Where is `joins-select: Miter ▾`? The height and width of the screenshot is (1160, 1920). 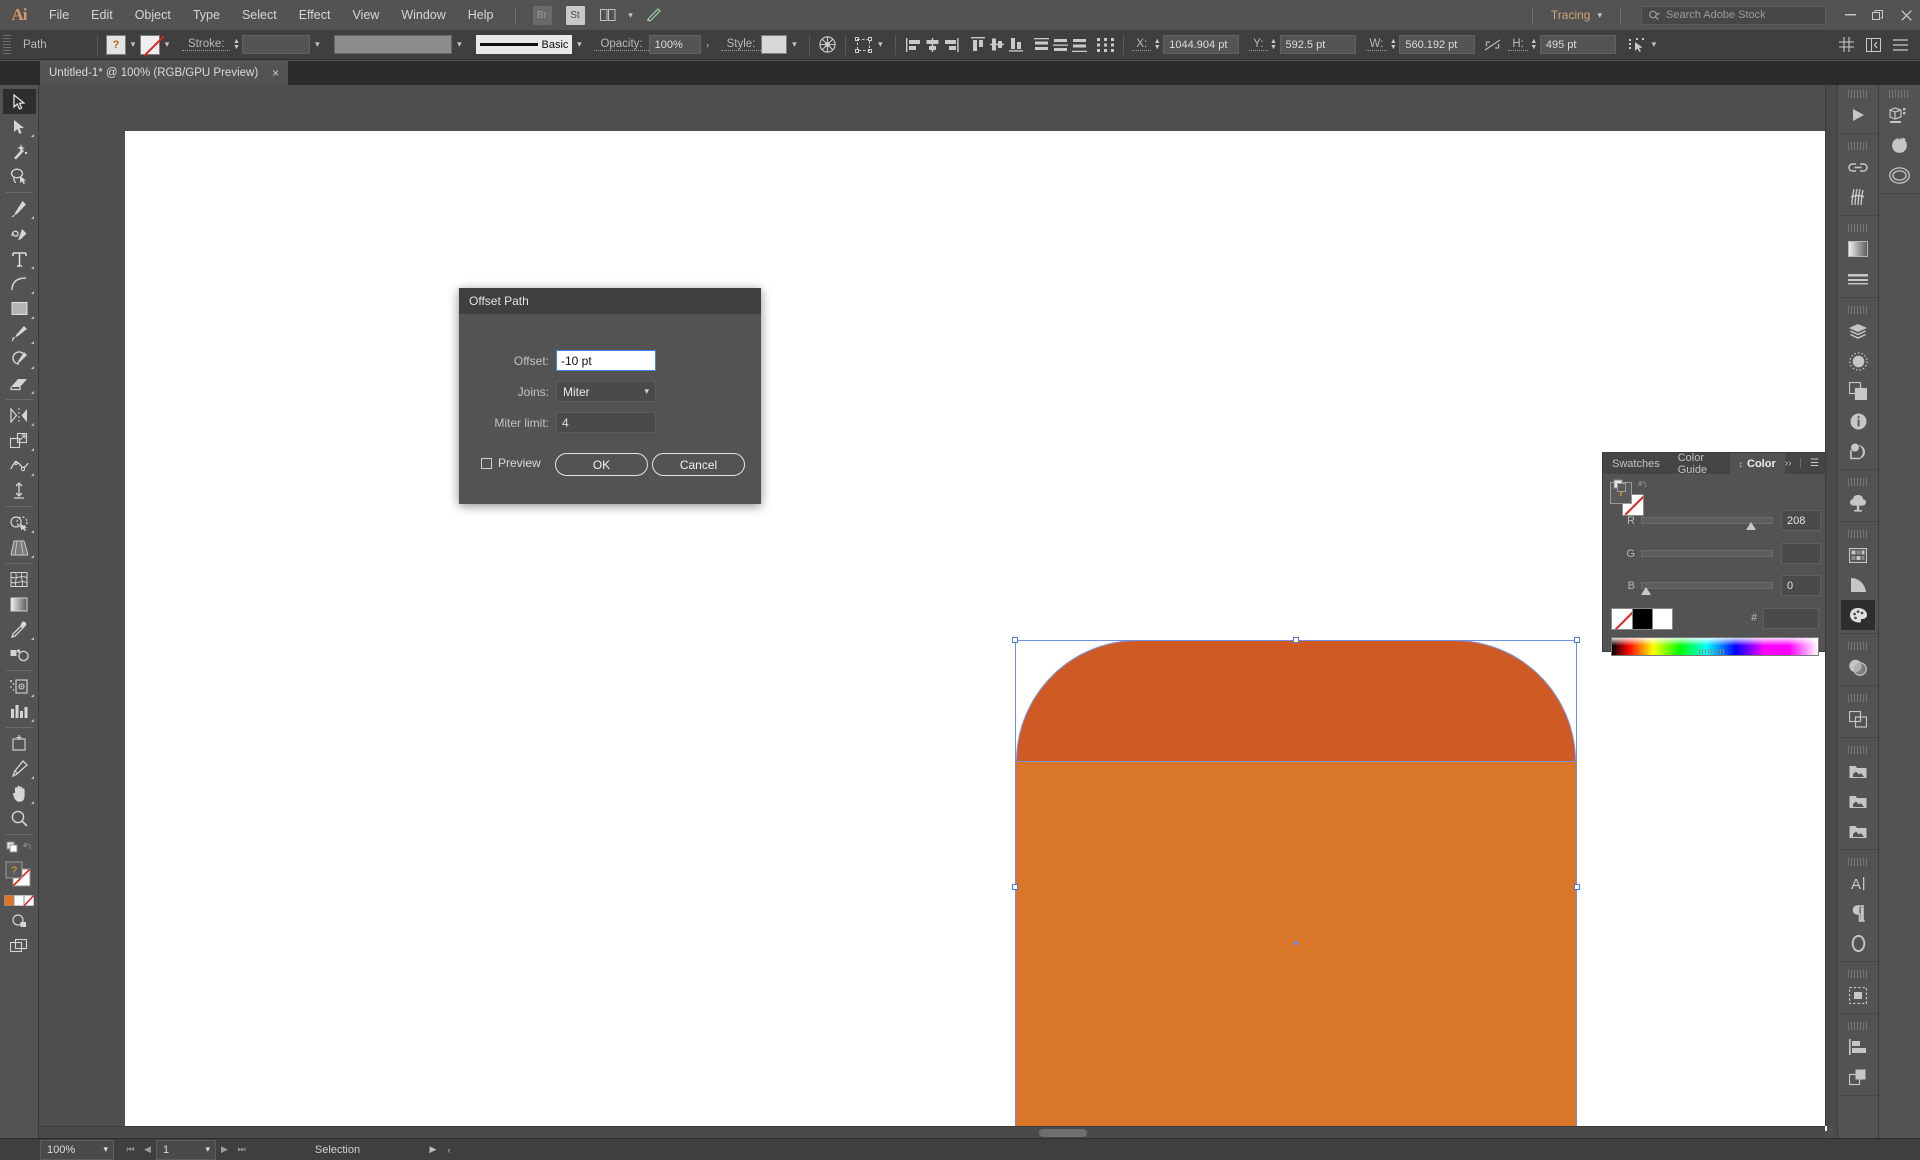
joins-select: Miter ▾ is located at coordinates (606, 391).